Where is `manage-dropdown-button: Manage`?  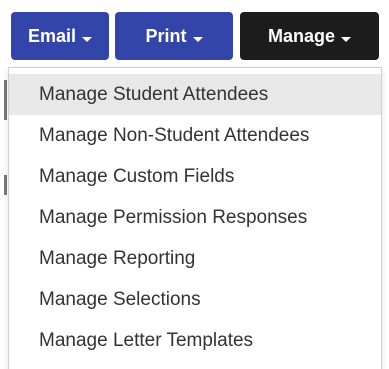
manage-dropdown-button: Manage is located at coordinates (309, 36).